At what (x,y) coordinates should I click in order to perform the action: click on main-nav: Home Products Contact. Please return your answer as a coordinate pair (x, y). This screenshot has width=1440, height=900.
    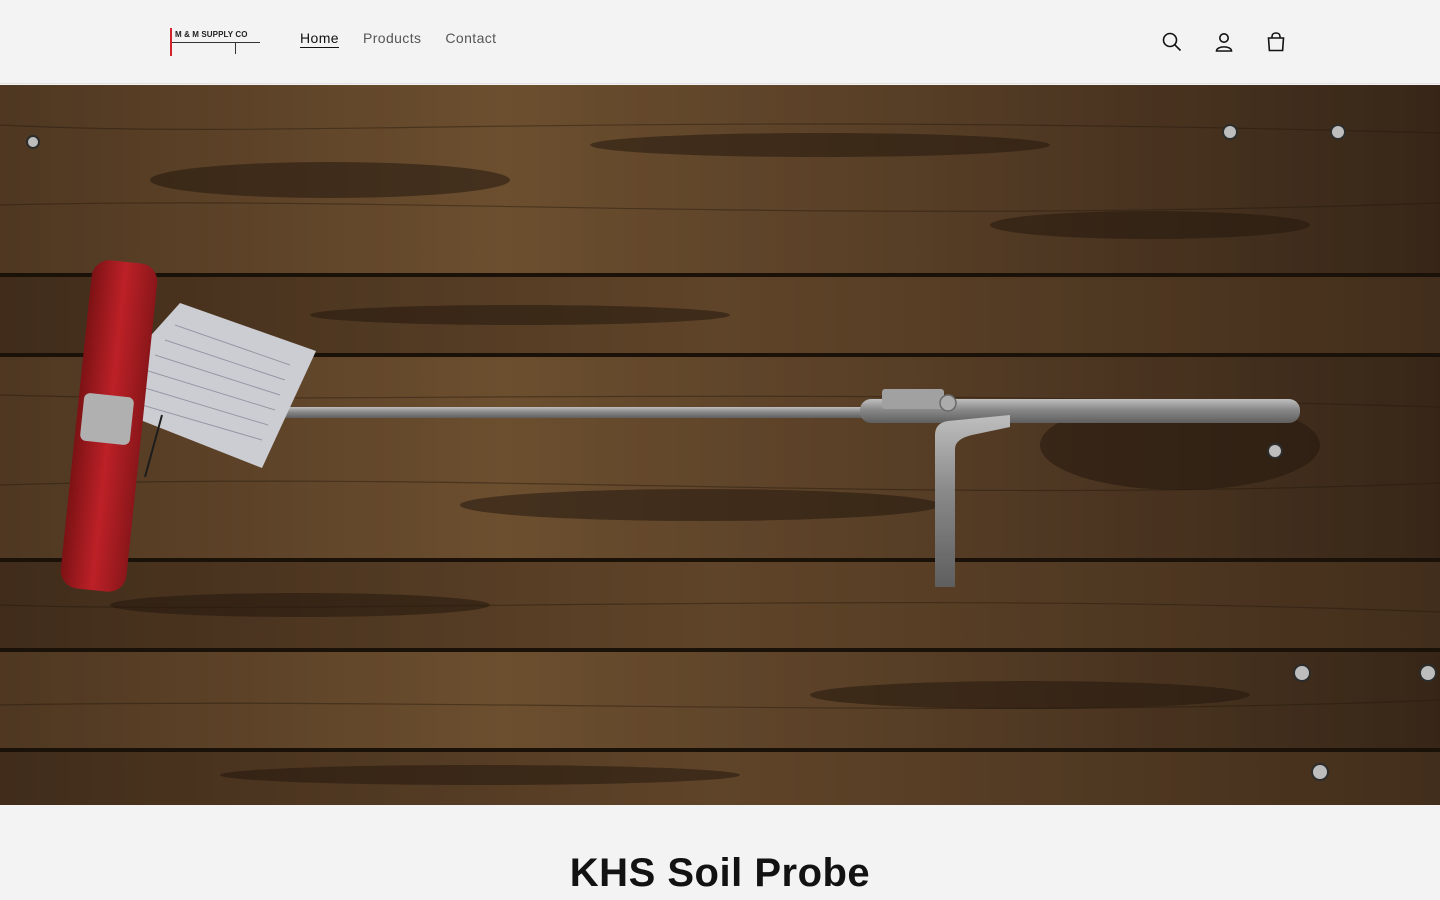
    Looking at the image, I should click on (398, 38).